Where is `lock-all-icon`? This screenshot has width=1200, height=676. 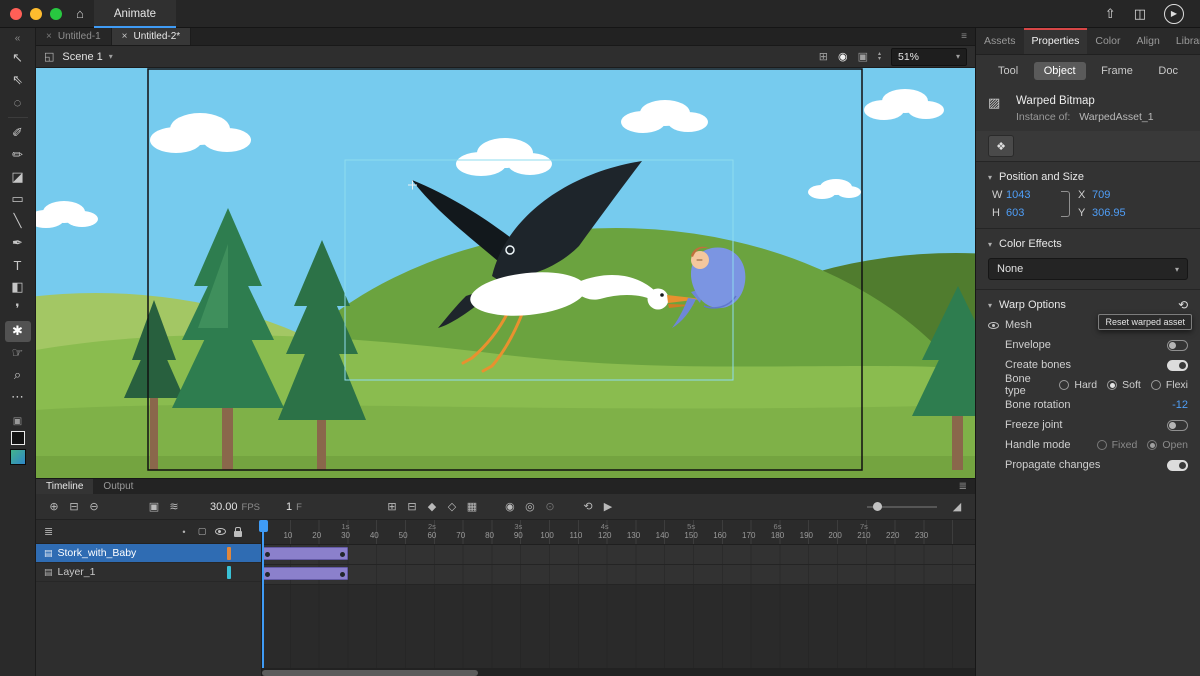 lock-all-icon is located at coordinates (238, 531).